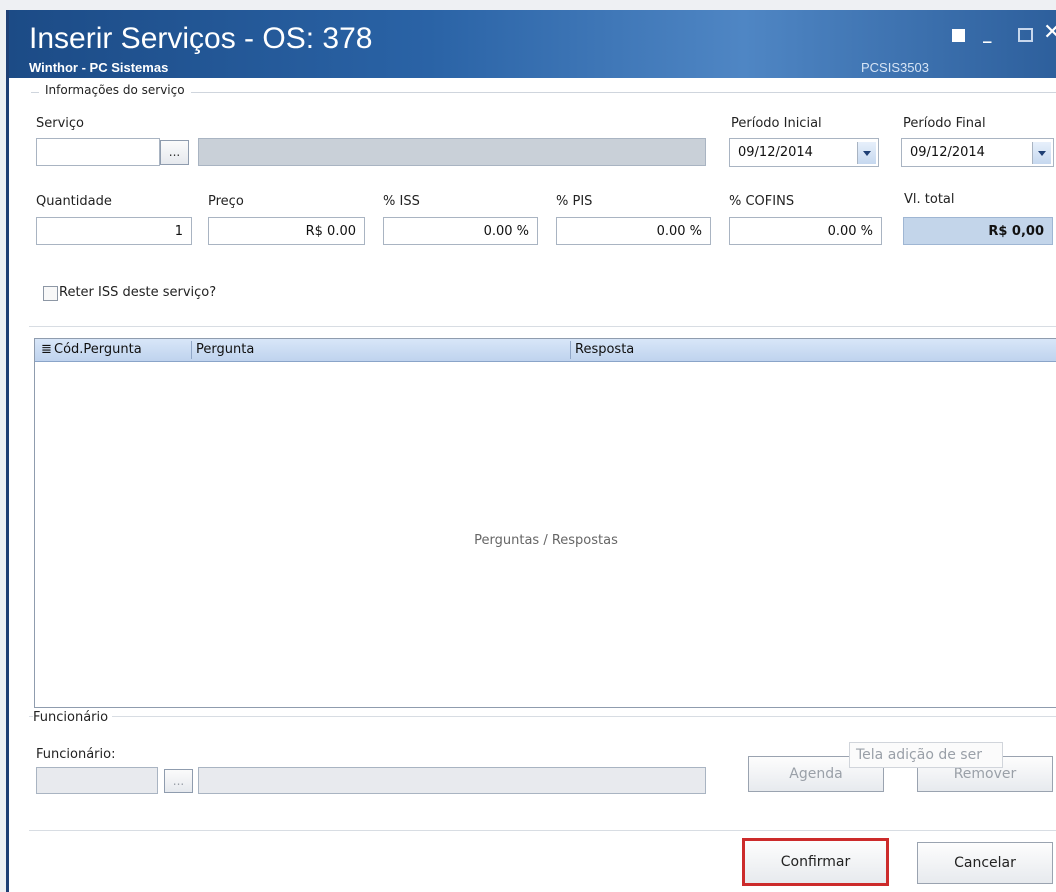 Image resolution: width=1056 pixels, height=892 pixels. What do you see at coordinates (775, 152) in the screenshot?
I see `periodo-inicial-value: 09/12/2014` at bounding box center [775, 152].